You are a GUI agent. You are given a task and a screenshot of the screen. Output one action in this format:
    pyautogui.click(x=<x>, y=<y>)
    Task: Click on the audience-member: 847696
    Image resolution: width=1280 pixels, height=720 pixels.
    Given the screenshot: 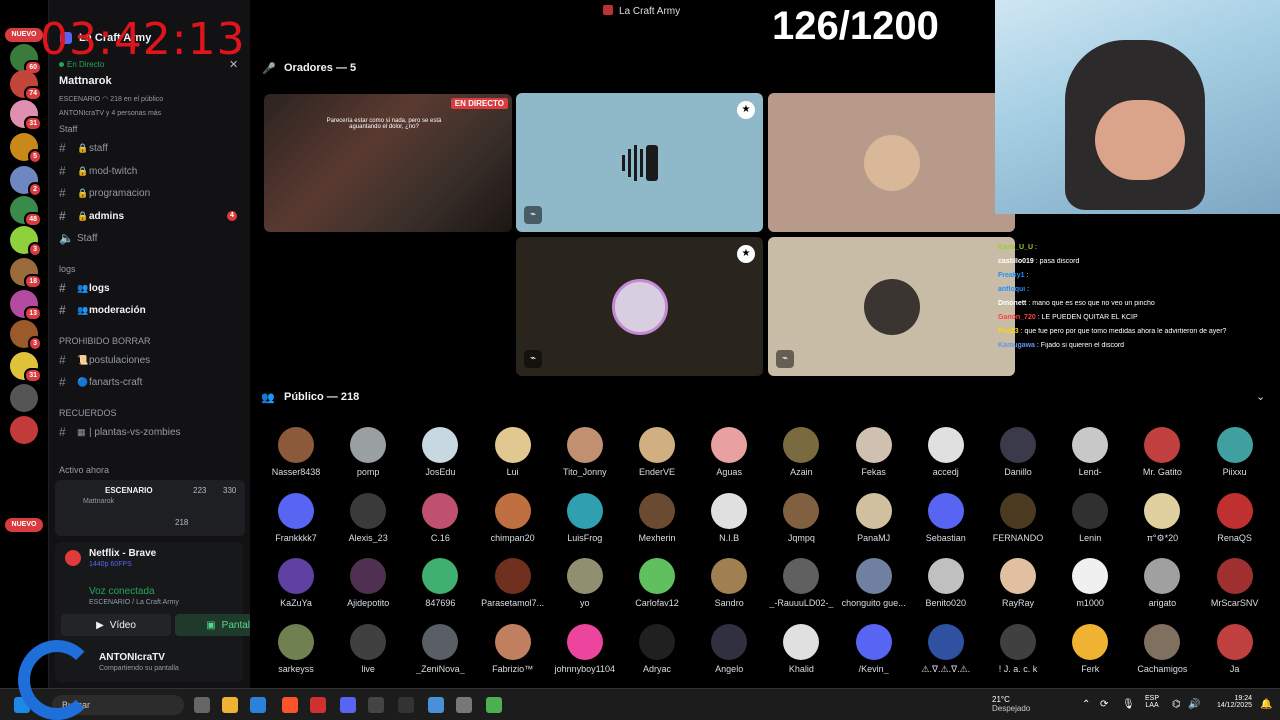 What is the action you would take?
    pyautogui.click(x=440, y=583)
    